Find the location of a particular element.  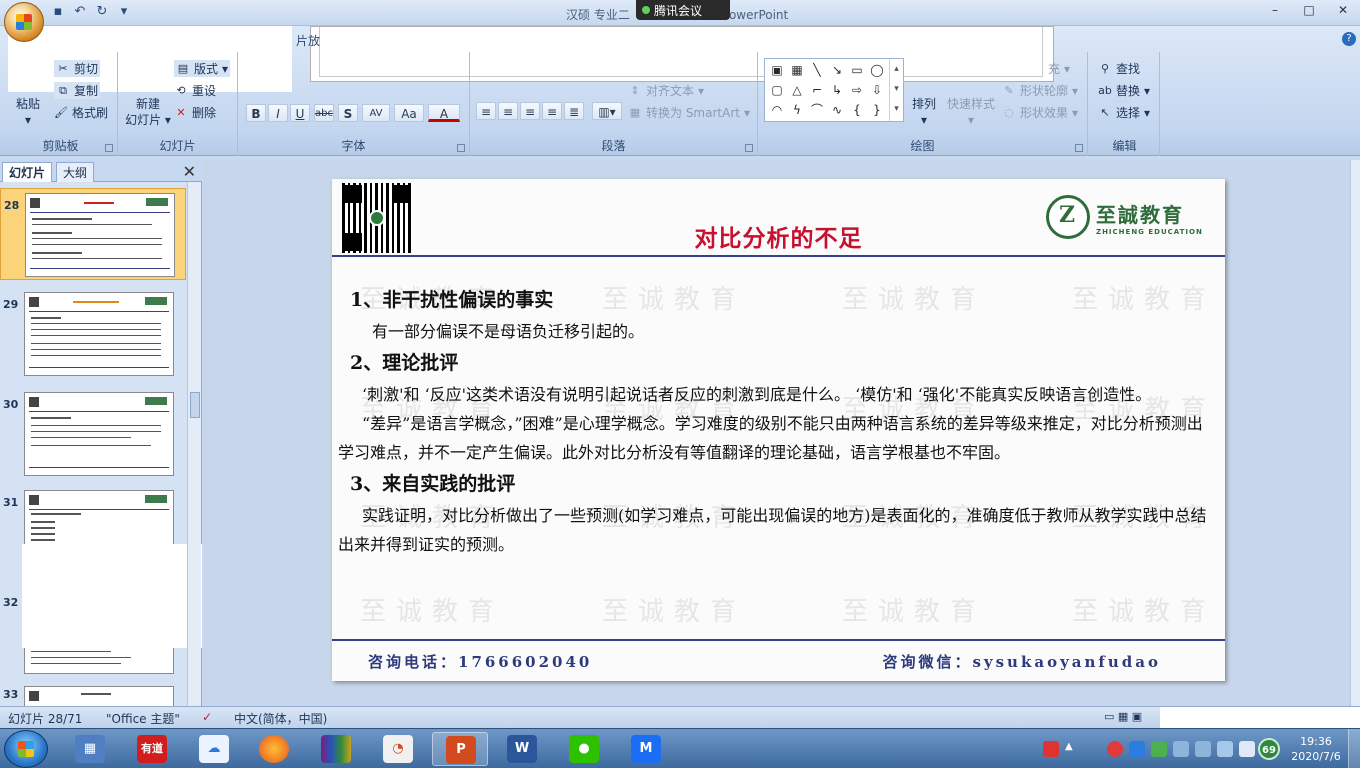

new-slide-button: 新建 幻灯片 ▾ is located at coordinates (148, 112).